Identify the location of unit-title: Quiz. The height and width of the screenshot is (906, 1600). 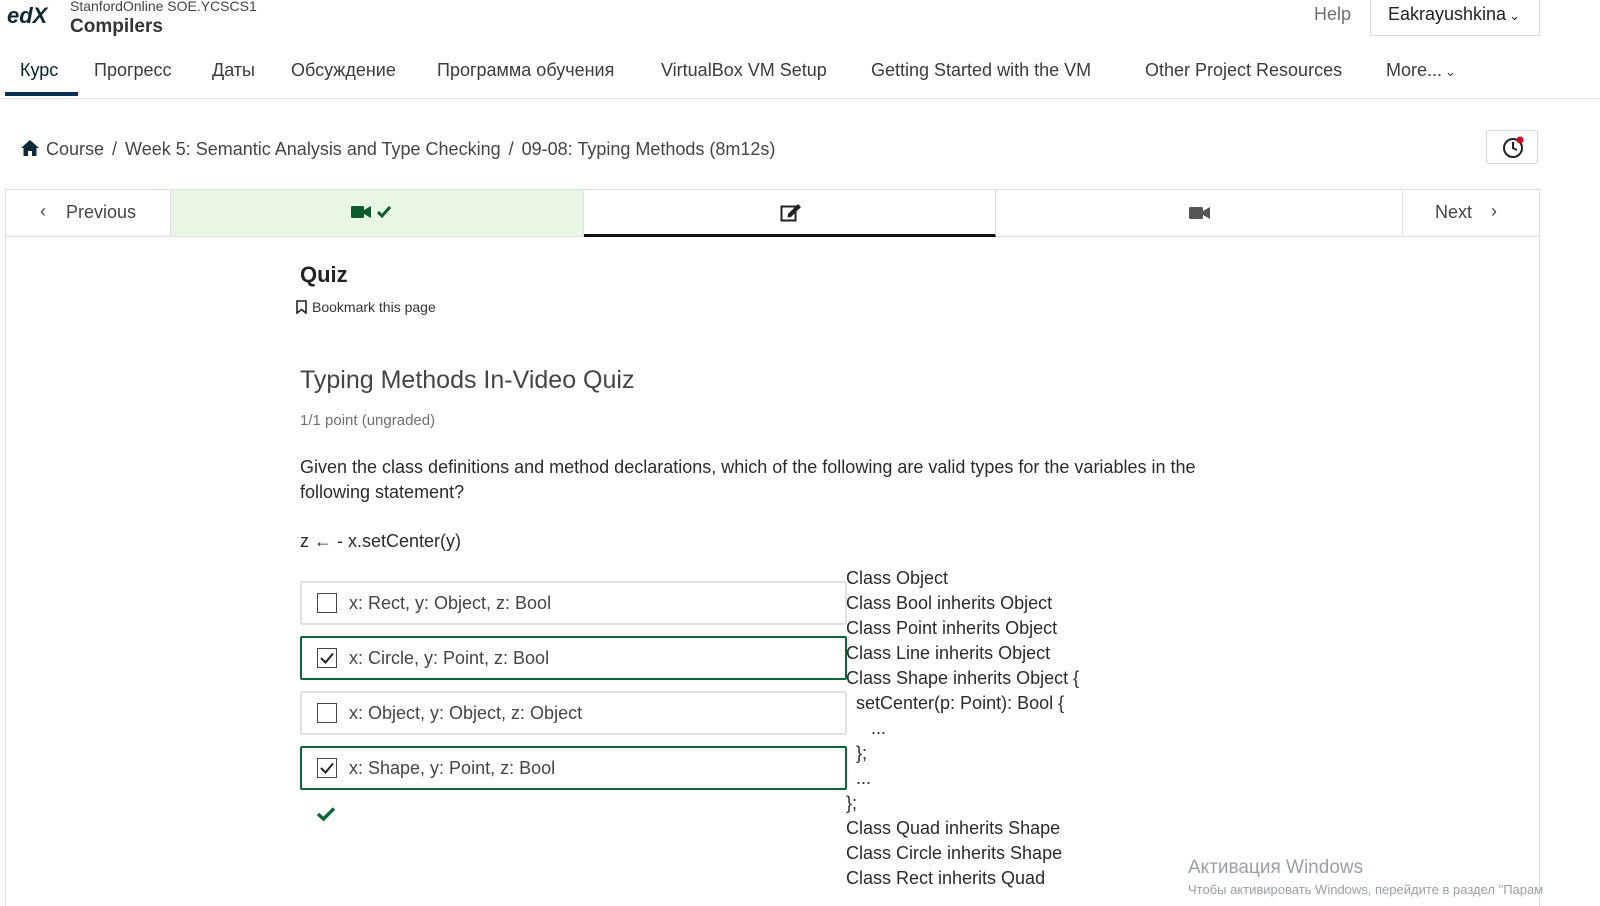
(324, 274).